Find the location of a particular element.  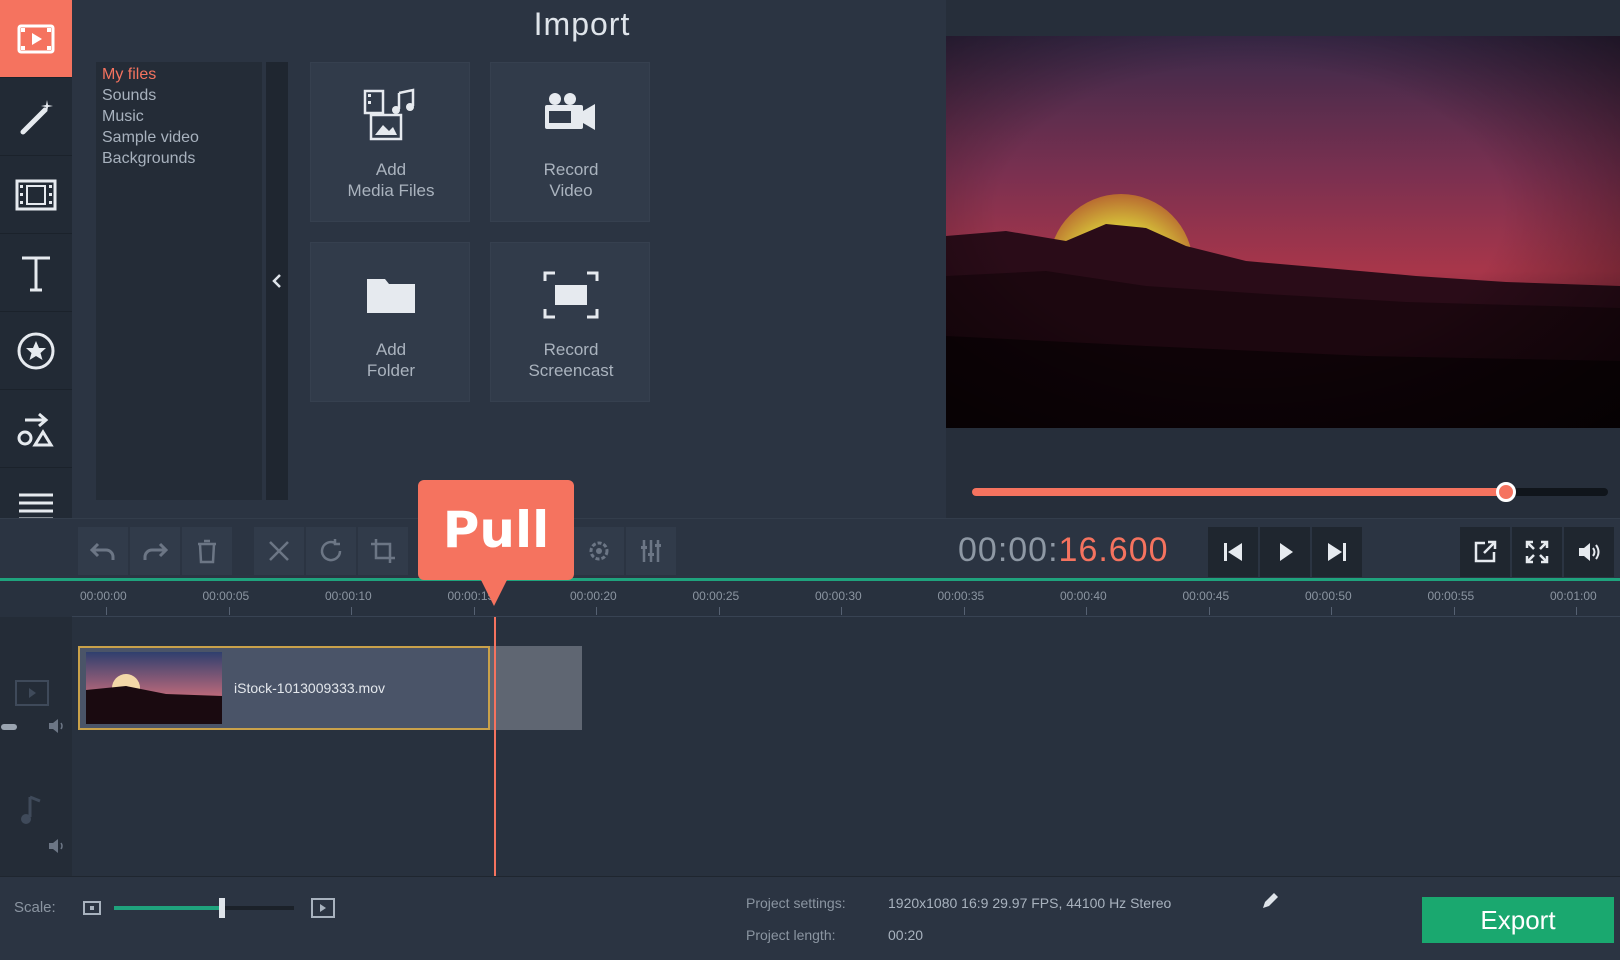

previous-button is located at coordinates (1233, 552).